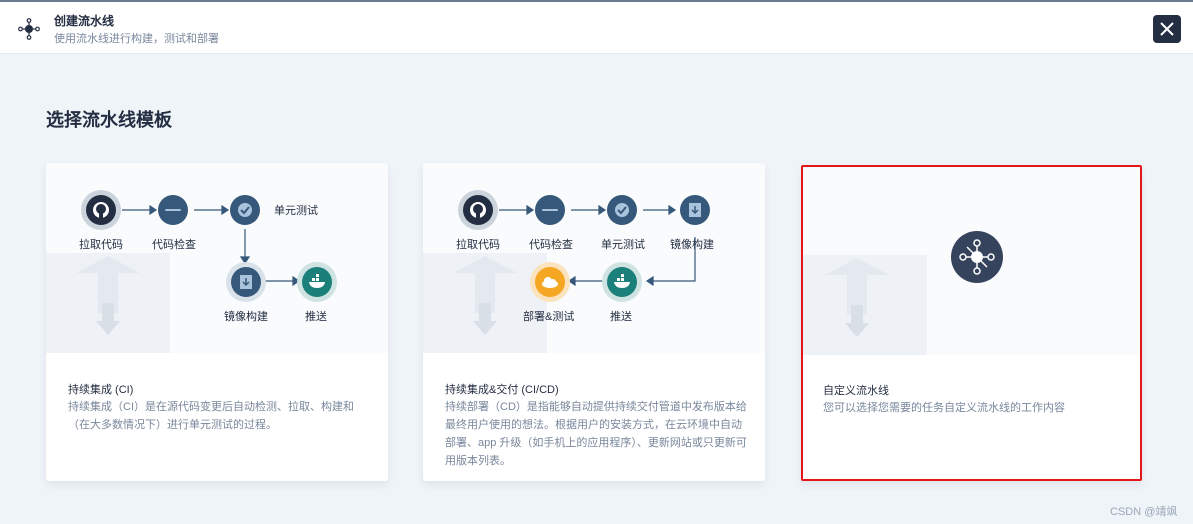 The width and height of the screenshot is (1193, 524). I want to click on cicd-diagram: 拉取代码 代码检查 单元测试 镜像构建 推送 部署&测试, so click(594, 258).